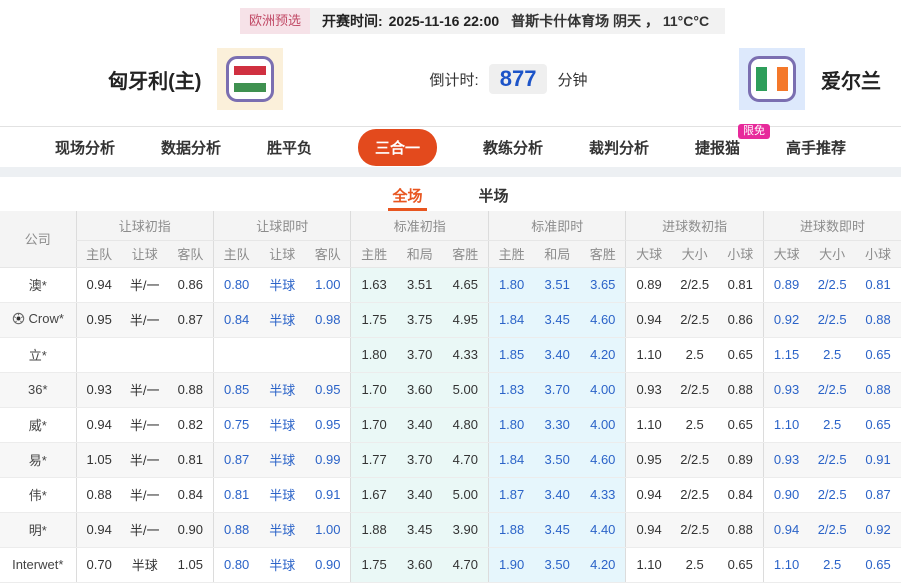 The height and width of the screenshot is (586, 901). I want to click on handicap-live-away-cell: 1.00, so click(328, 530).